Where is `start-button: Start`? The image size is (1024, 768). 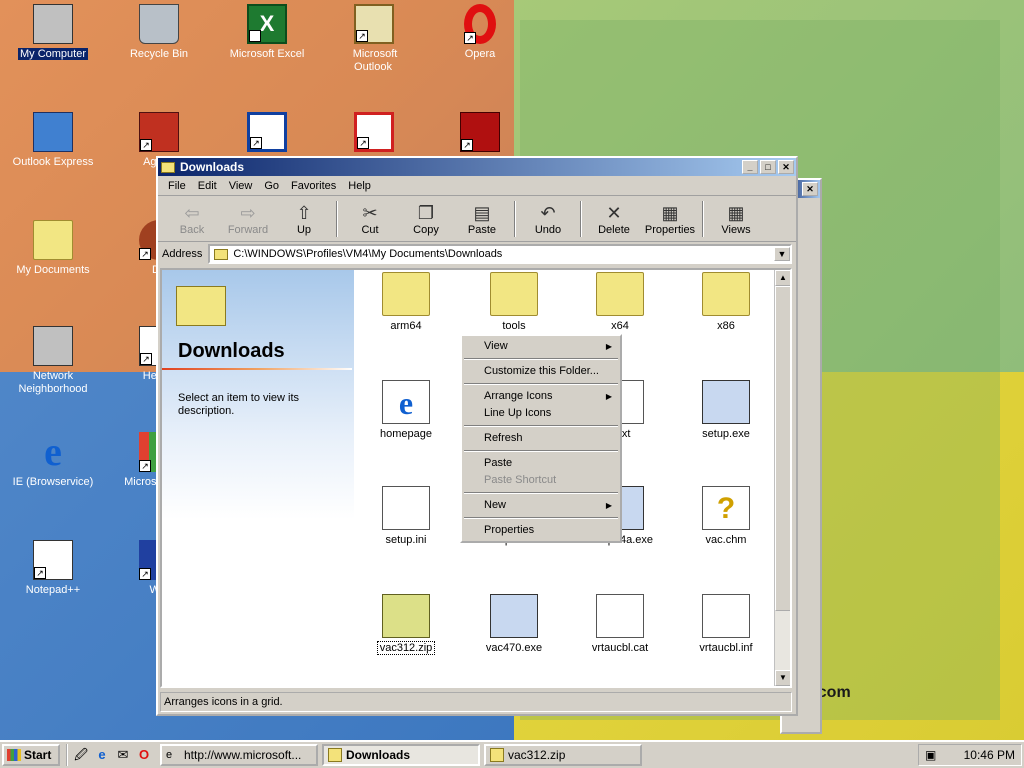 start-button: Start is located at coordinates (31, 755).